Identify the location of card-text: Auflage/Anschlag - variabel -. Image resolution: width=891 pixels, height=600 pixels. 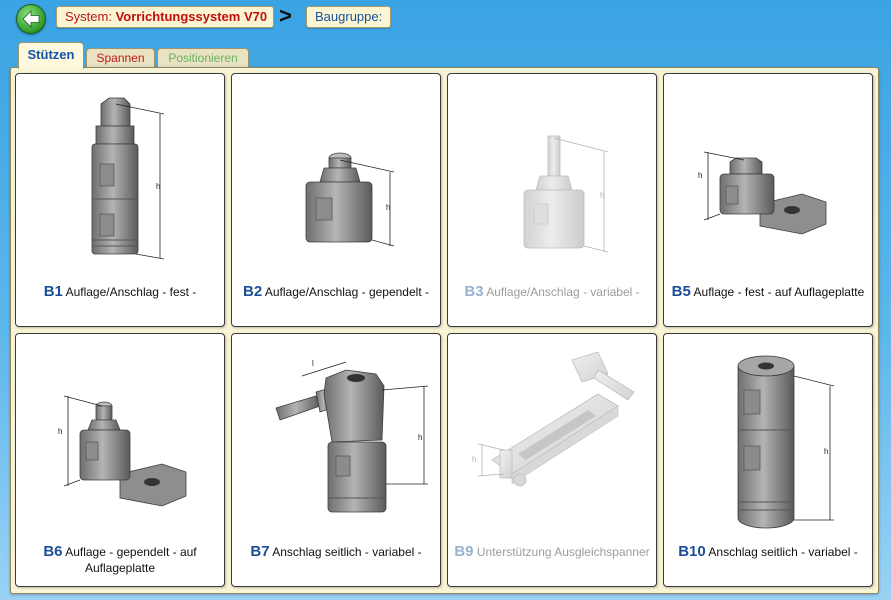
(563, 292).